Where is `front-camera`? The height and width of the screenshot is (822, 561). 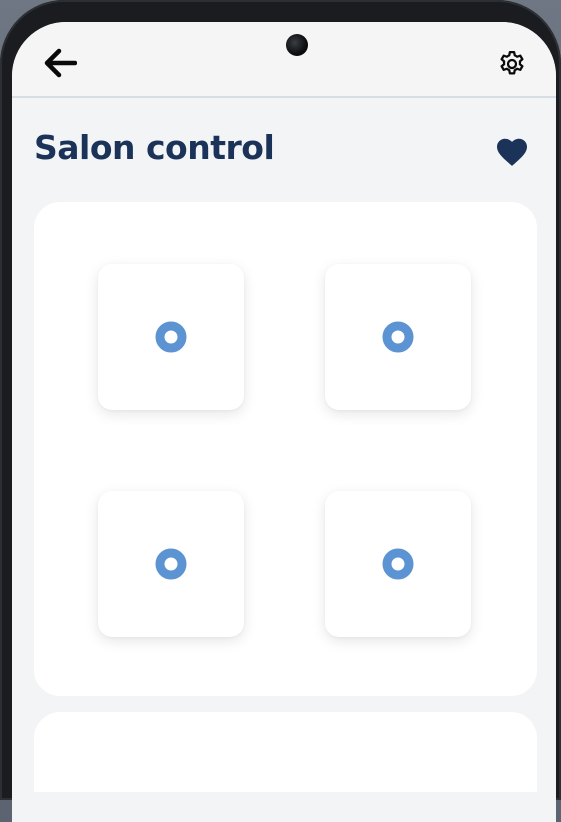
front-camera is located at coordinates (297, 45).